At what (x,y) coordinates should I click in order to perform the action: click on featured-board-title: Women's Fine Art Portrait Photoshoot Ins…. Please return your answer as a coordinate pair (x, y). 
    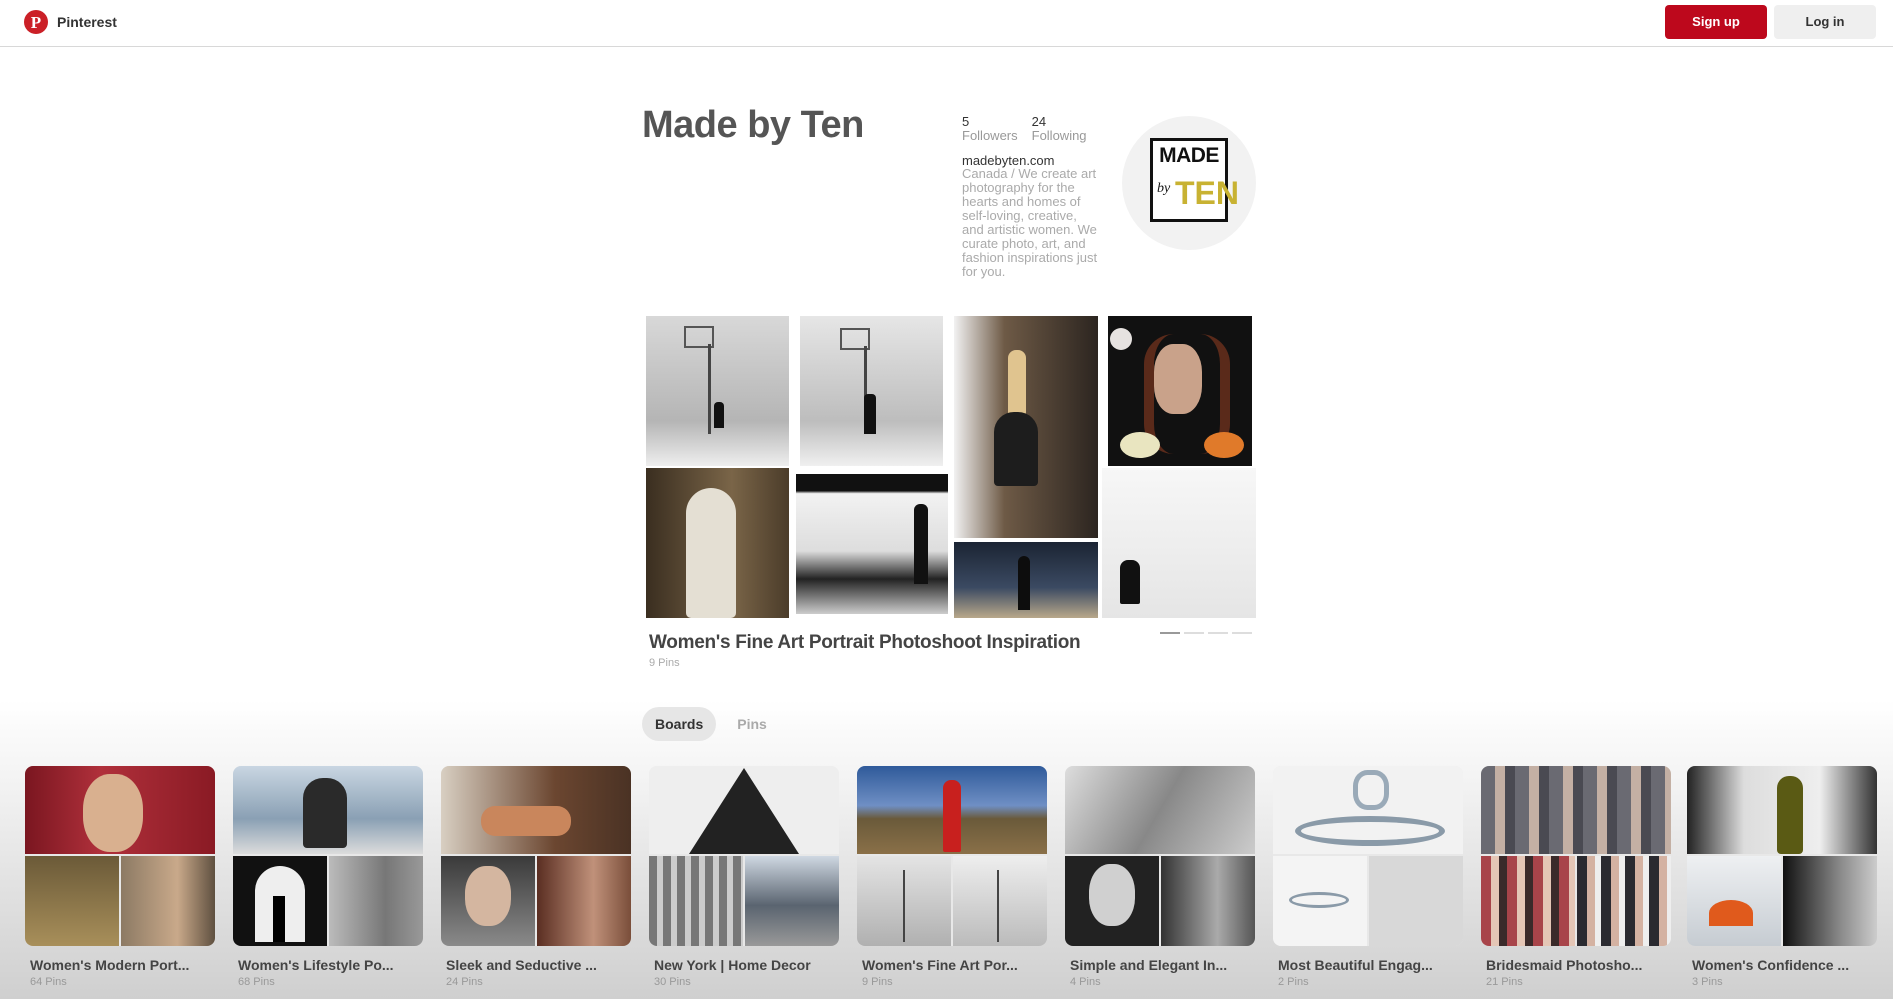
    Looking at the image, I should click on (865, 643).